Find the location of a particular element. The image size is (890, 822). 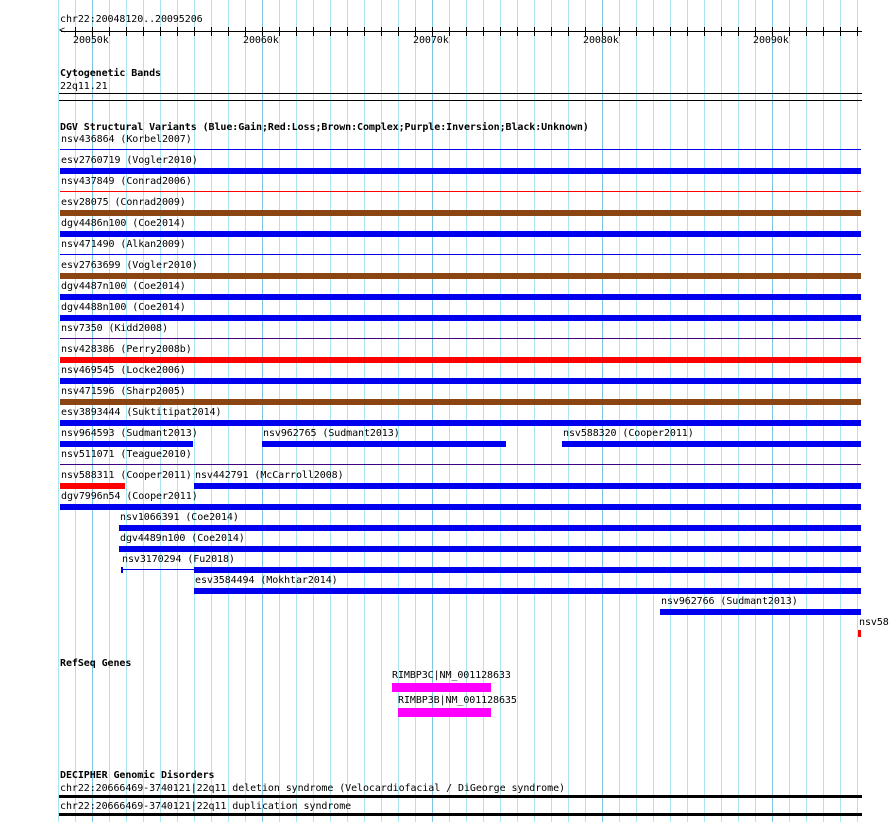

dgv-variant-start-tick is located at coordinates (122, 570).